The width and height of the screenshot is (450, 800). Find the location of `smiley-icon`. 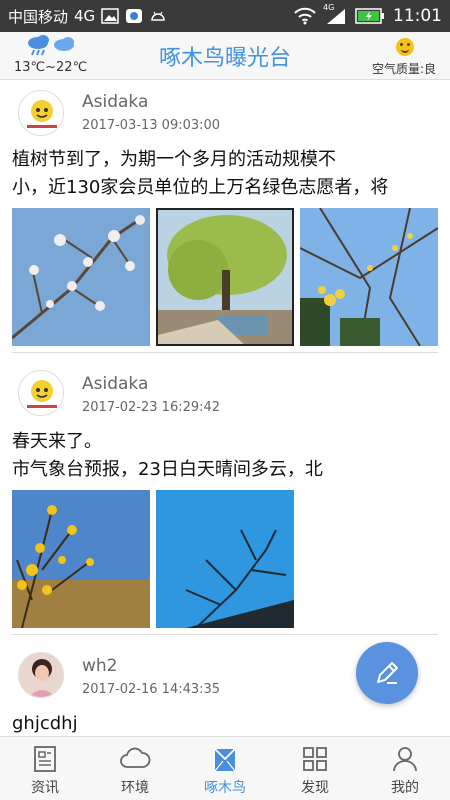

smiley-icon is located at coordinates (405, 47).